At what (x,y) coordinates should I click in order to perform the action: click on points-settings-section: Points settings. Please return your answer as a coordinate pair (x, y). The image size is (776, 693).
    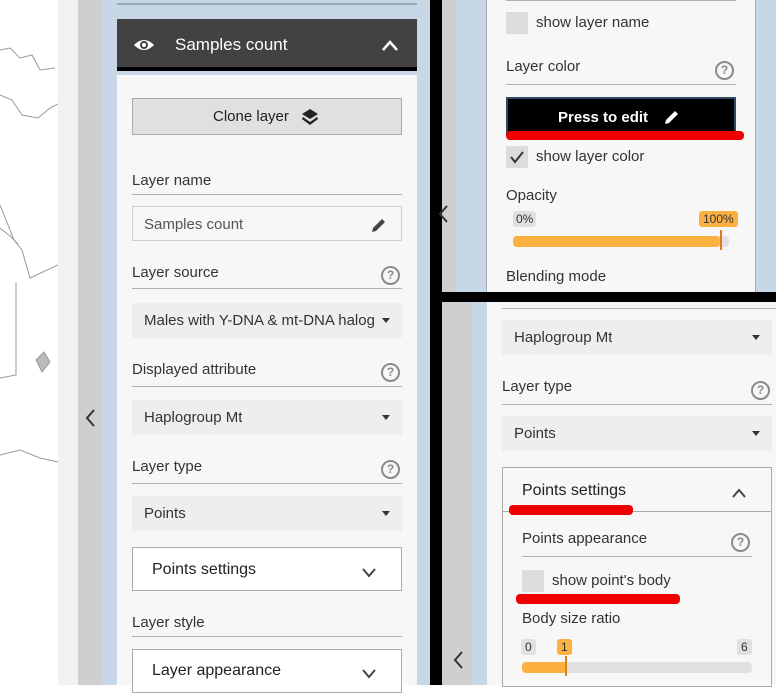
    Looking at the image, I should click on (267, 569).